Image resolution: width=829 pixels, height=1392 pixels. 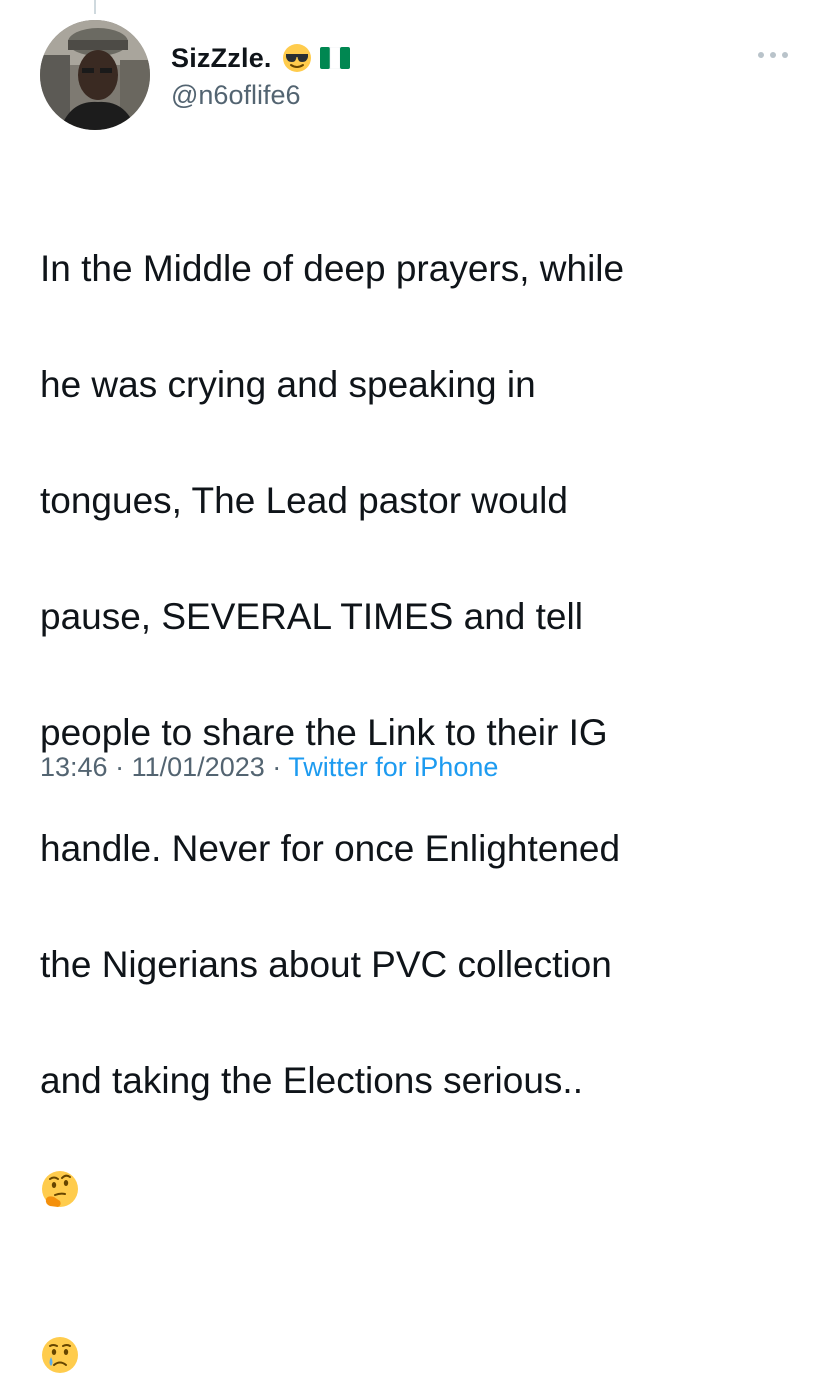 I want to click on thinking-face-emoji-icon, so click(x=60, y=1158).